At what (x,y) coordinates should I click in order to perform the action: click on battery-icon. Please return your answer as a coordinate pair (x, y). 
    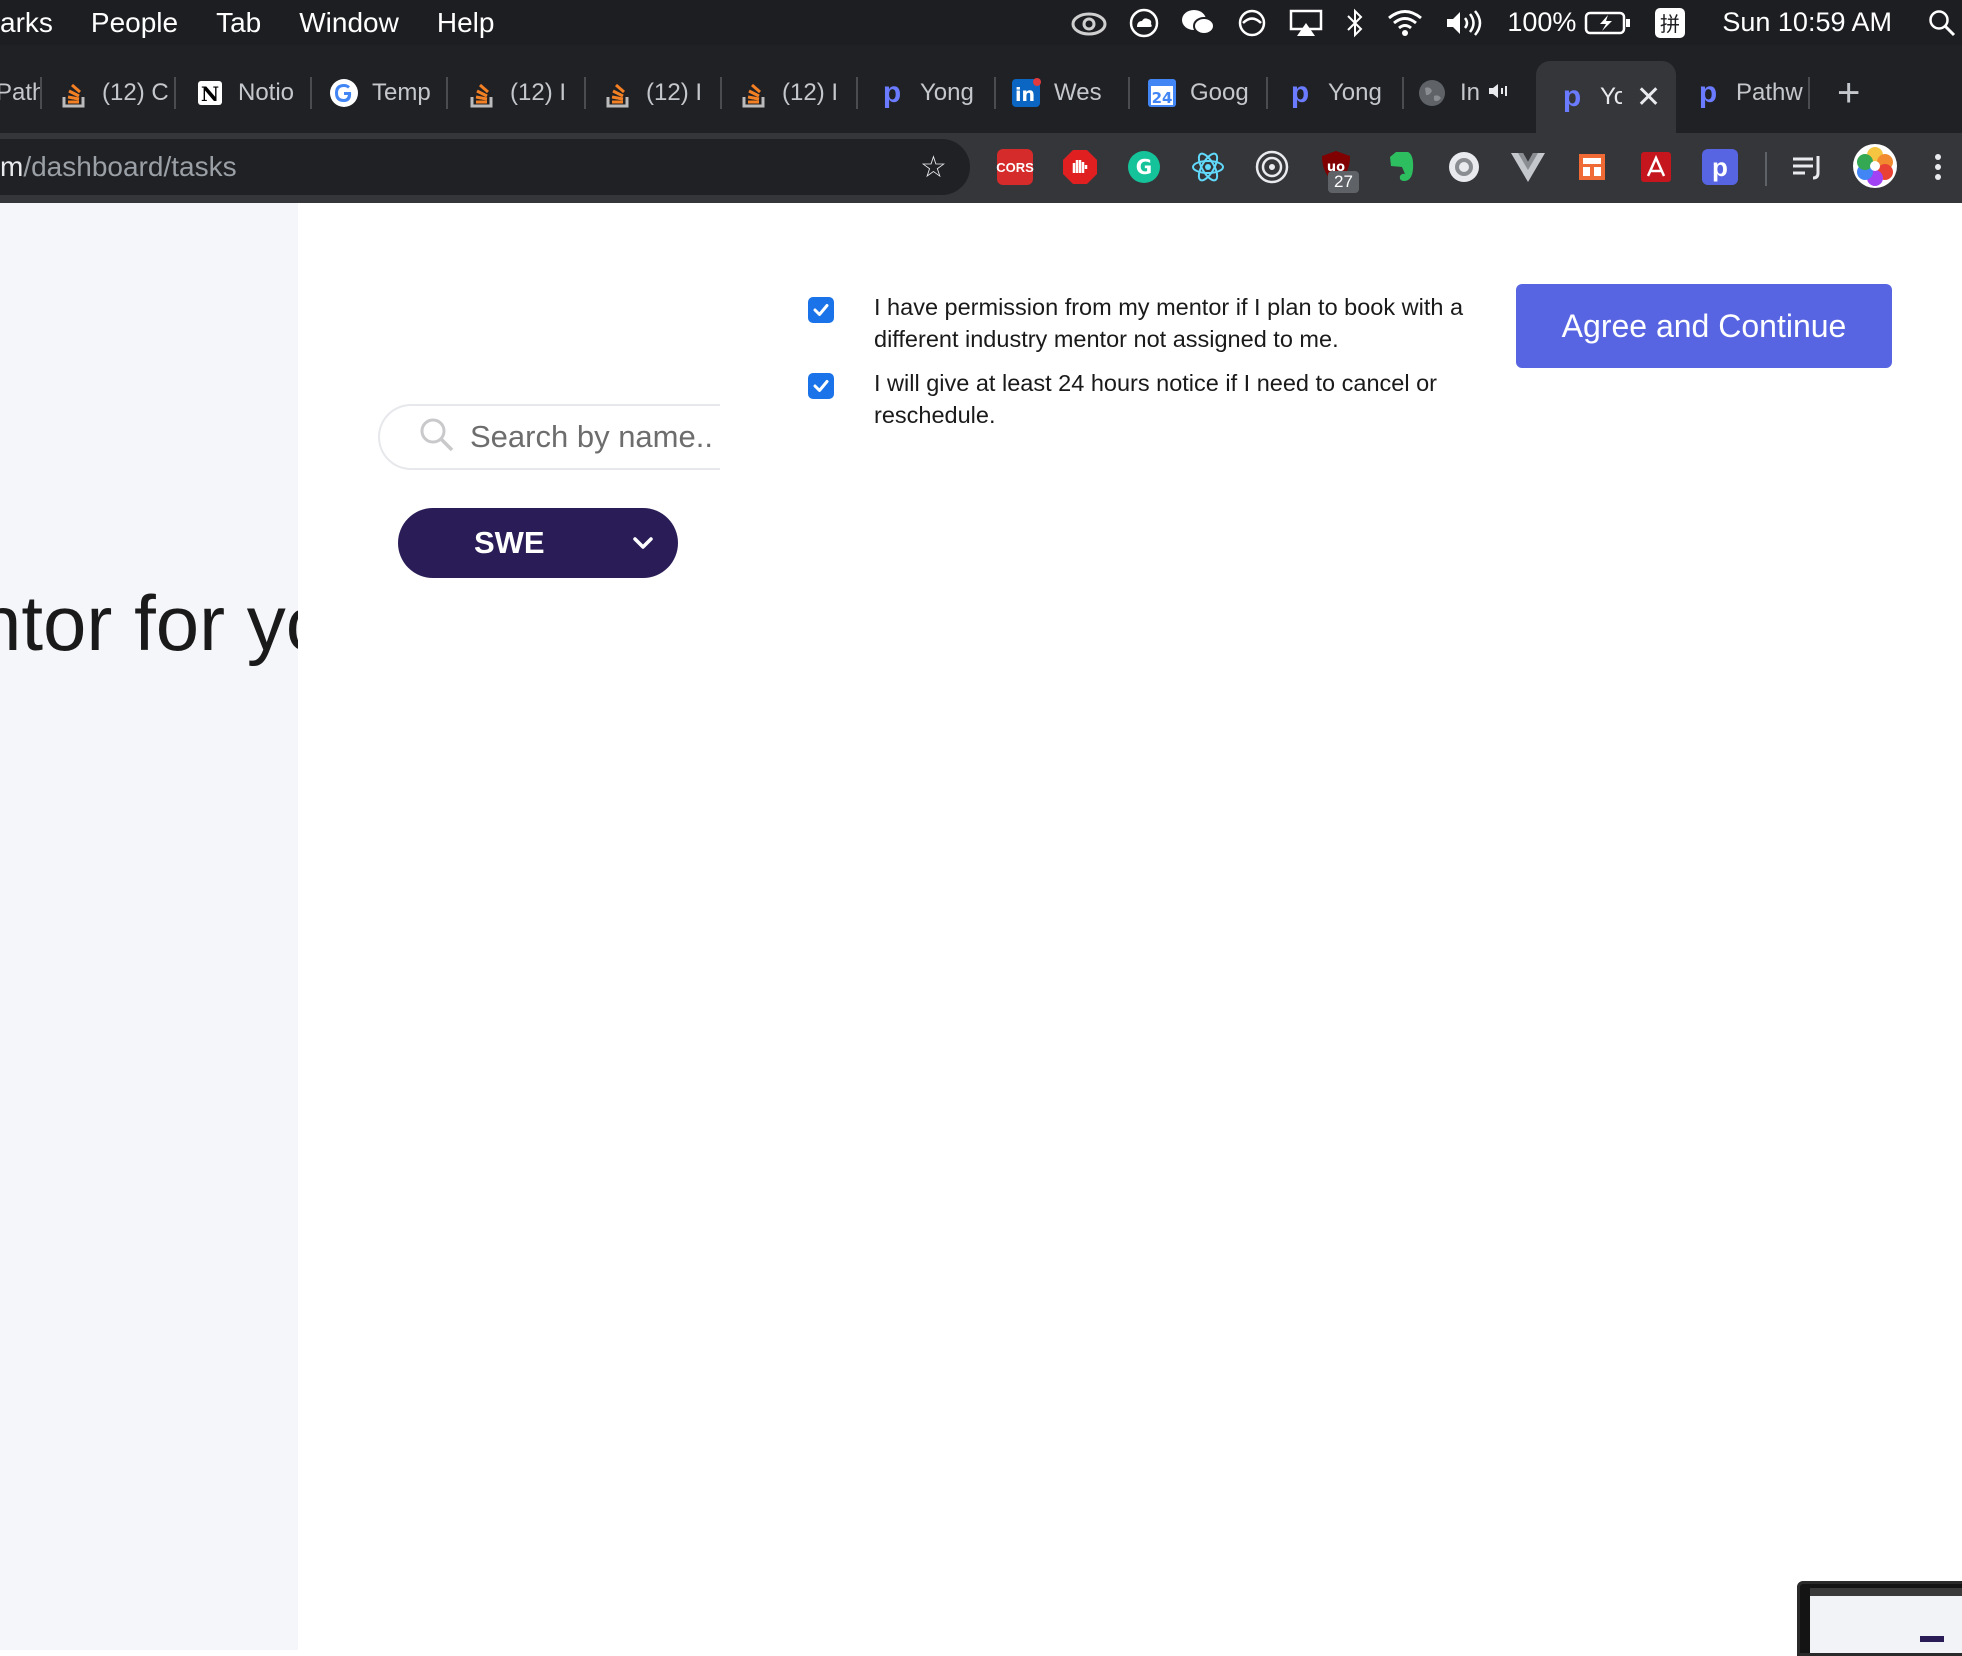
    Looking at the image, I should click on (1608, 22).